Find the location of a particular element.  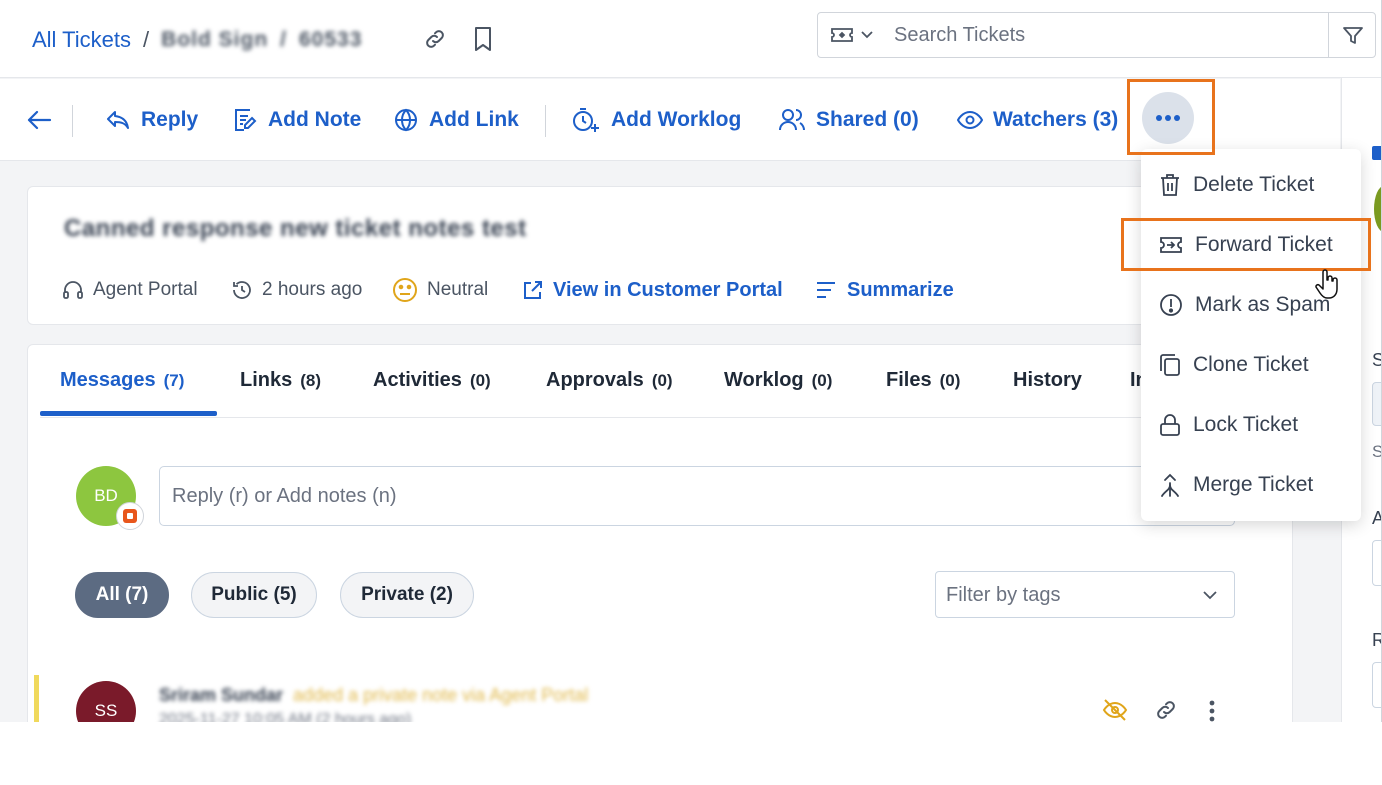

menu-item-forward-ticket: Forward Ticket is located at coordinates (1251, 245).